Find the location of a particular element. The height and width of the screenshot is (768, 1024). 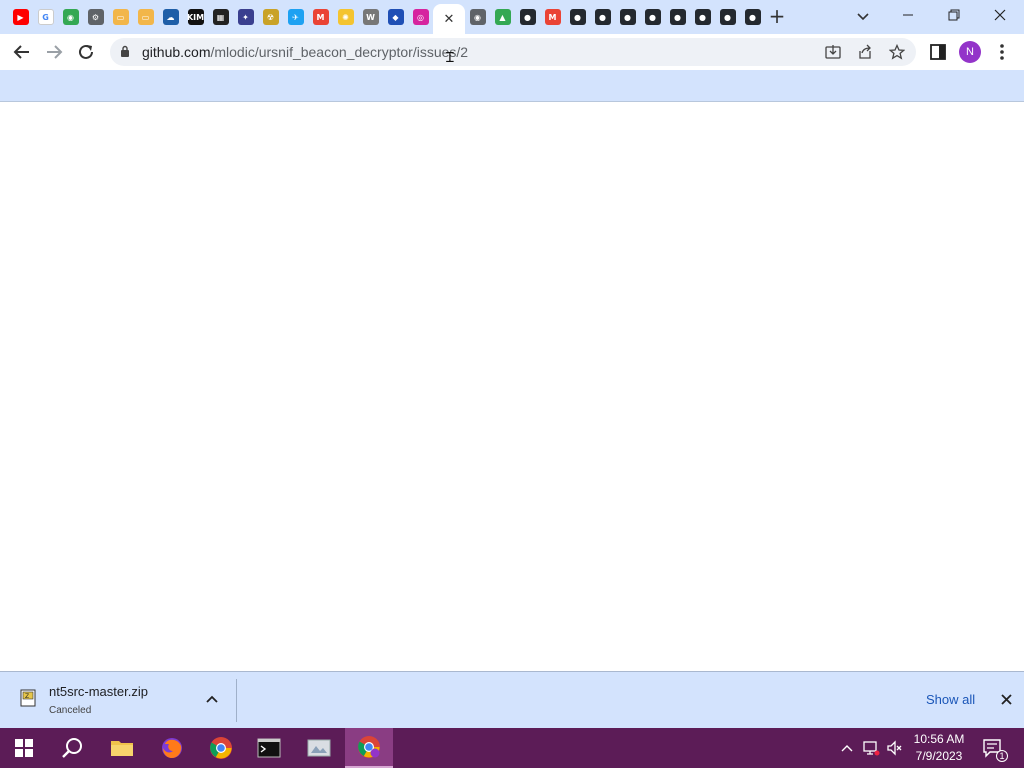

github-9-icon: ● is located at coordinates (752, 17).